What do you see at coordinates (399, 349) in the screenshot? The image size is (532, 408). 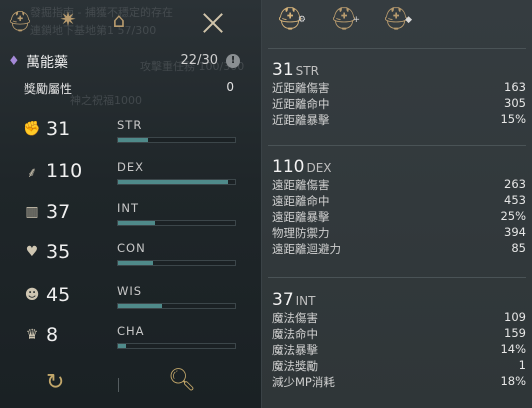 I see `stat-detail-row: 魔法暴擊 14%` at bounding box center [399, 349].